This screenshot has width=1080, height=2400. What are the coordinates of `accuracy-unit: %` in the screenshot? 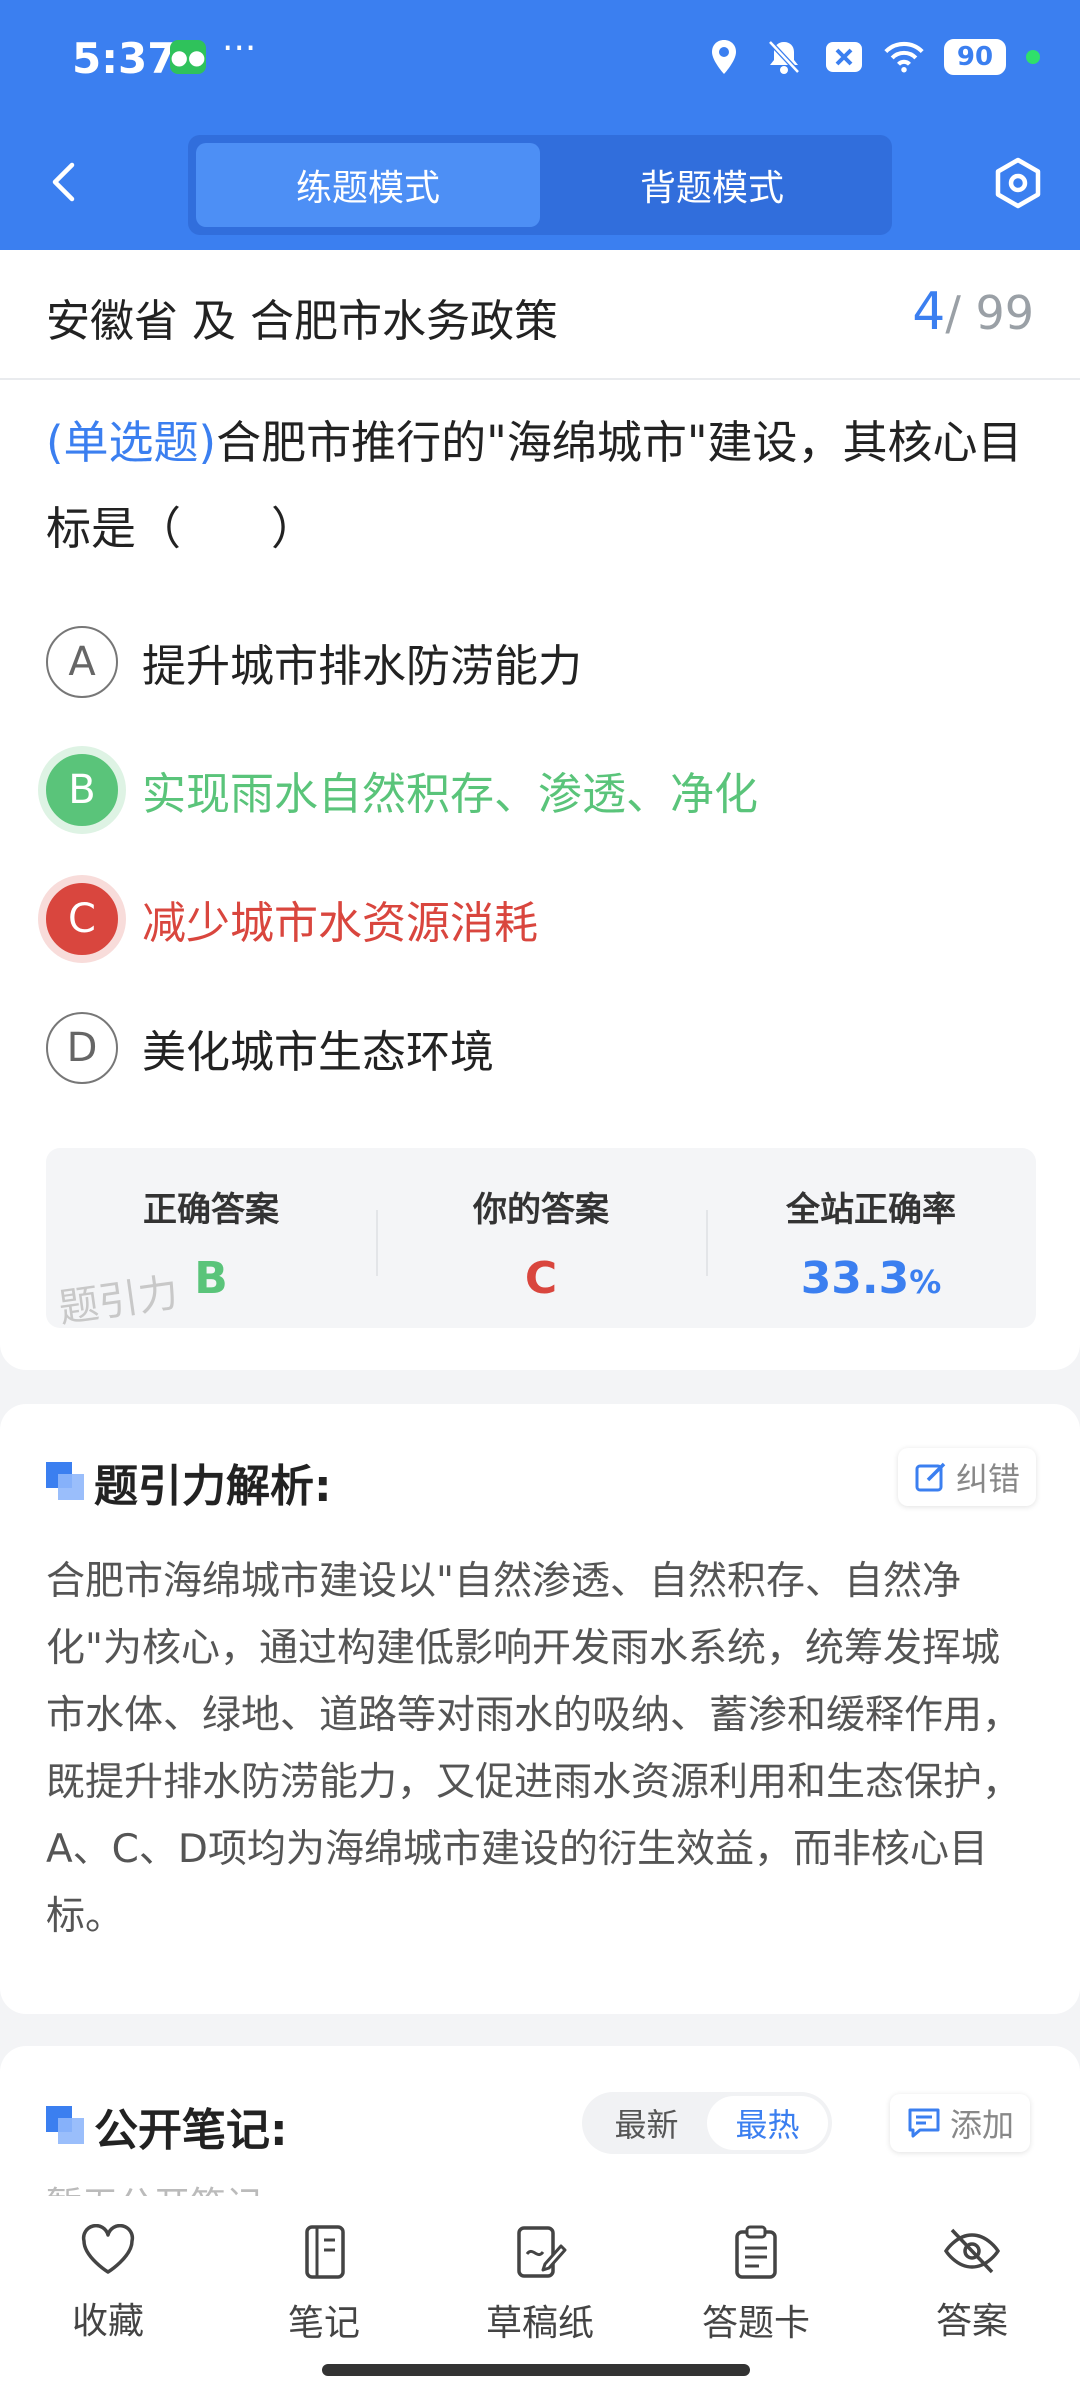 It's located at (925, 1282).